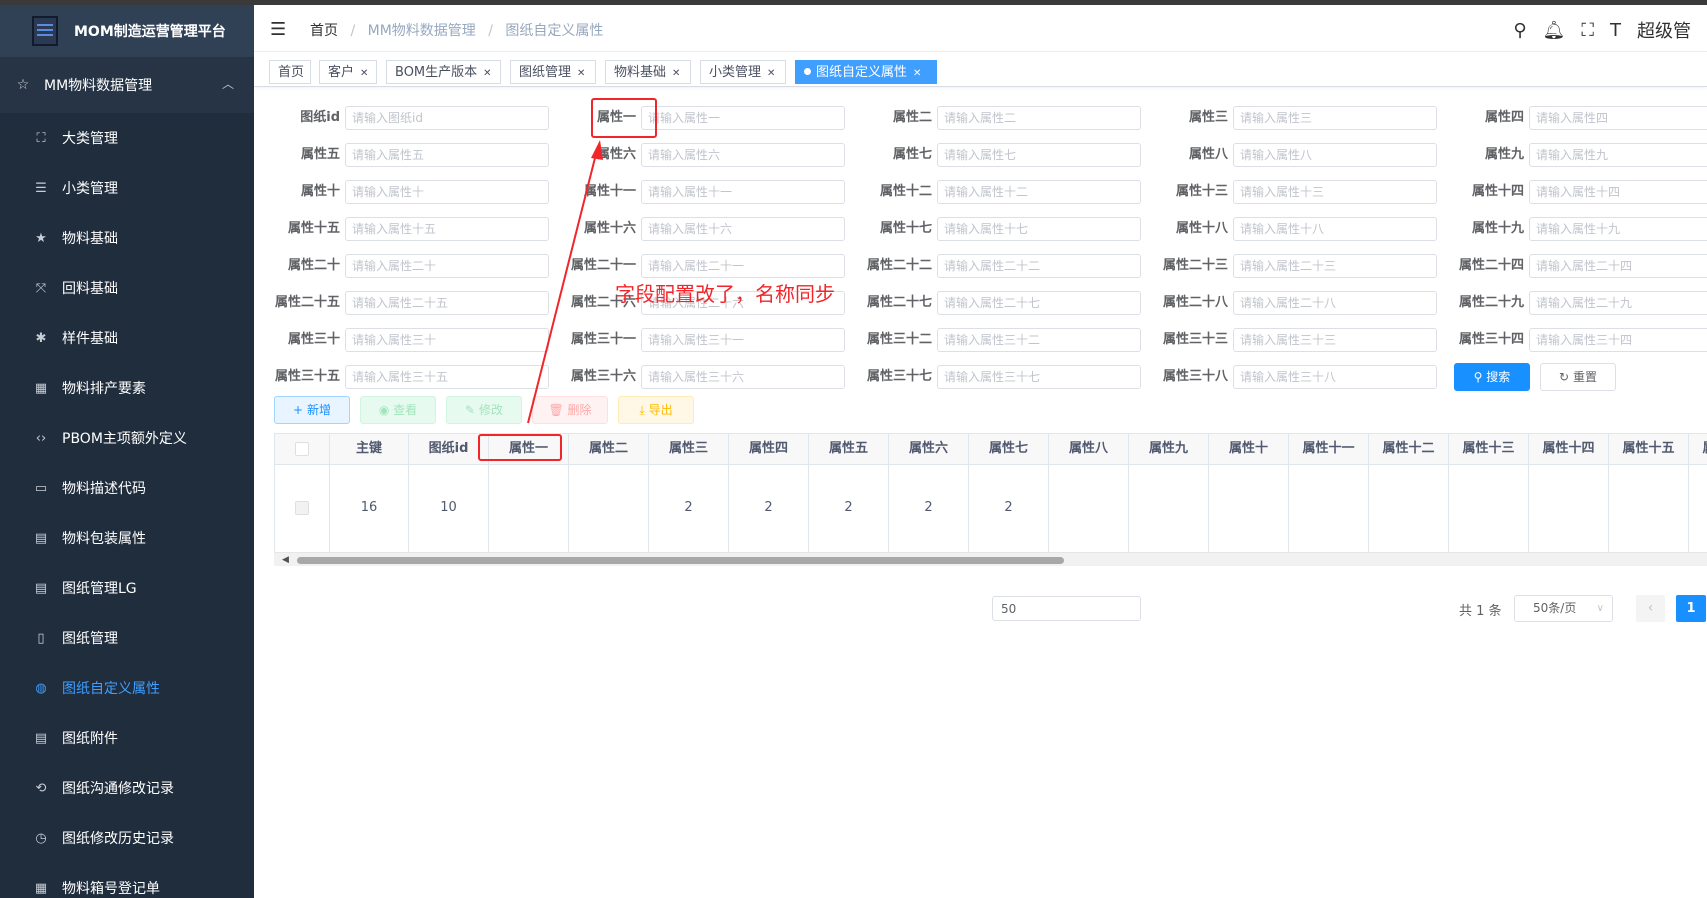 This screenshot has width=1707, height=898. Describe the element at coordinates (769, 449) in the screenshot. I see `table-header-cell: 属性四` at that location.